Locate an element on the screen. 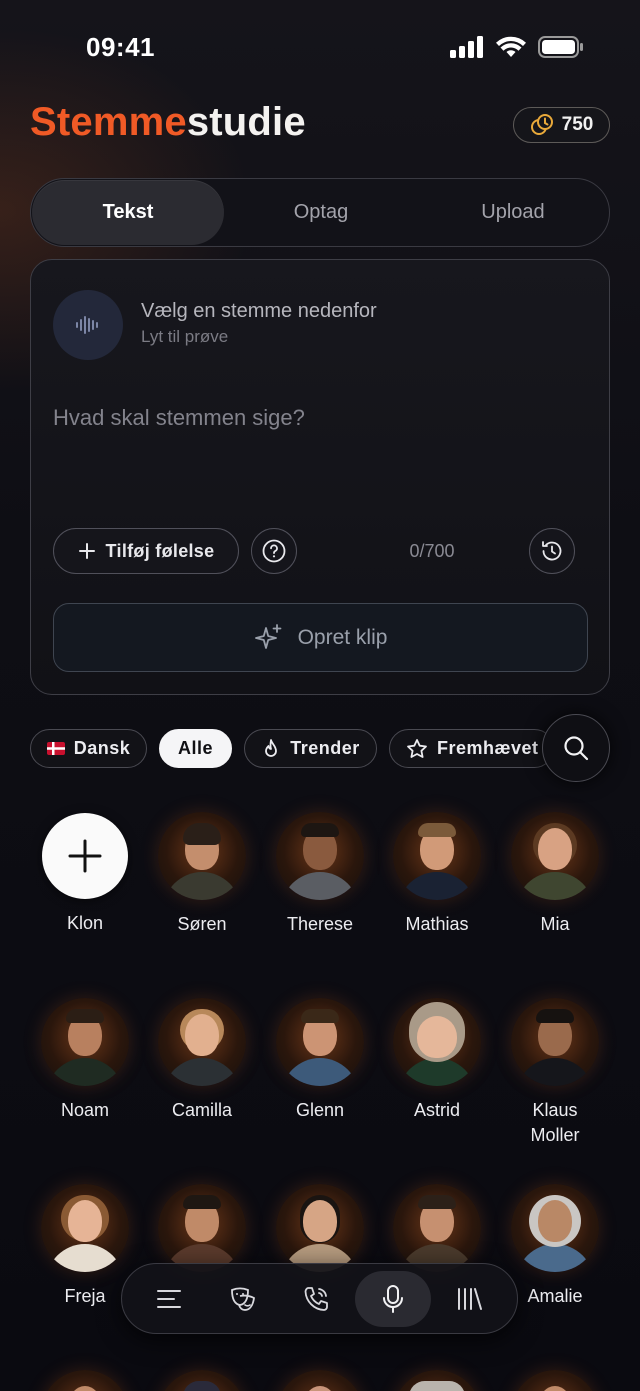  status-icons is located at coordinates (517, 47).